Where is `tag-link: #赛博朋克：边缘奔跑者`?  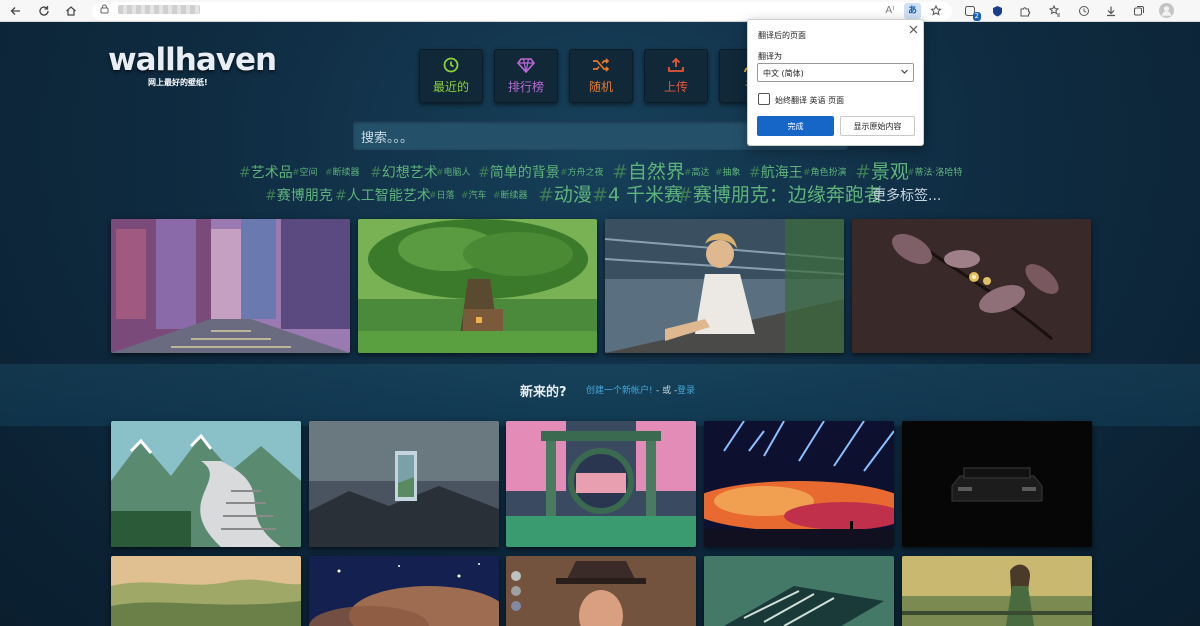 tag-link: #赛博朋克：边缘奔跑者 is located at coordinates (780, 195).